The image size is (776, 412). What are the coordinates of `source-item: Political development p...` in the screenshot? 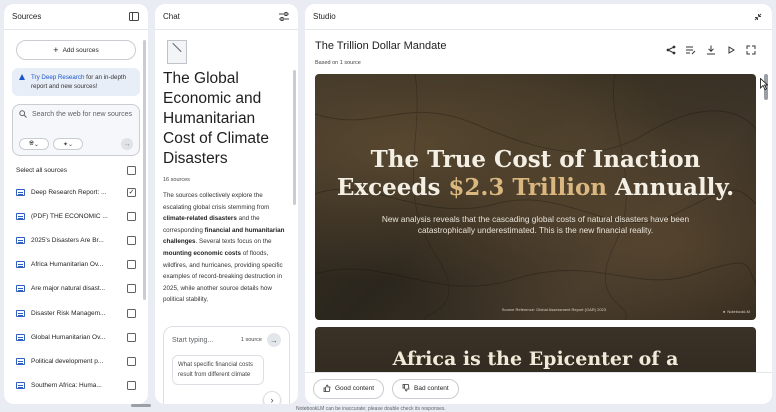 It's located at (76, 361).